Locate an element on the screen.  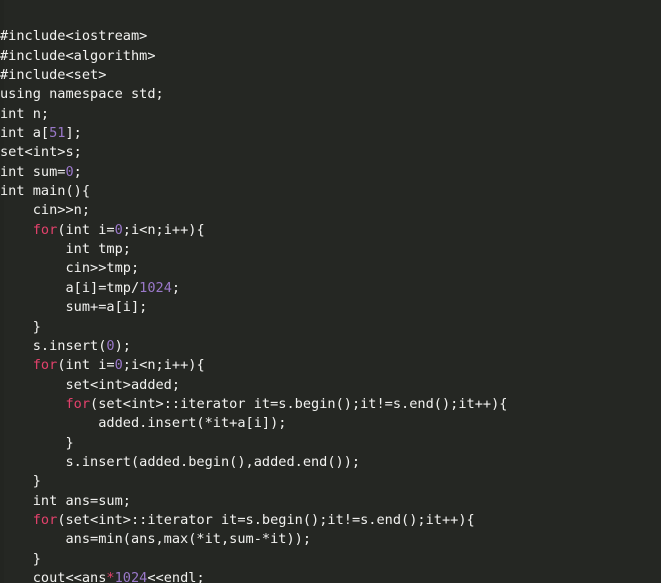
code-line: s.insert(added.begin(),added.end()); is located at coordinates (330, 462).